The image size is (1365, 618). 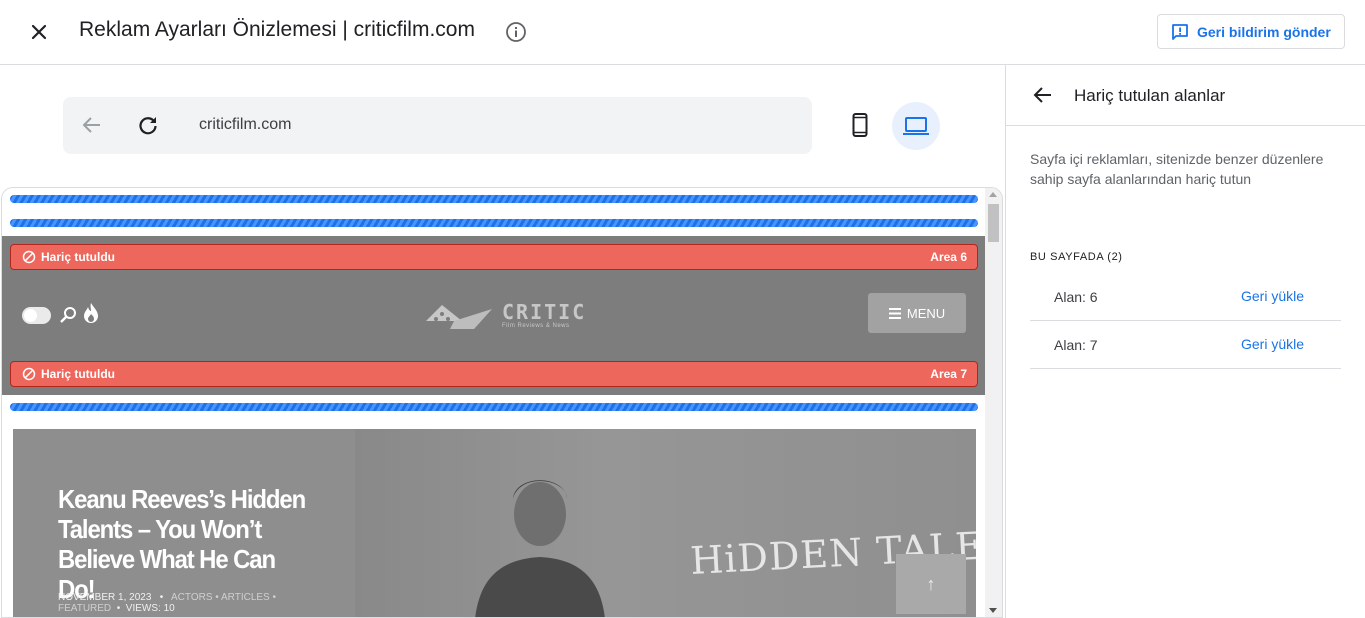 I want to click on close-icon, so click(x=39, y=32).